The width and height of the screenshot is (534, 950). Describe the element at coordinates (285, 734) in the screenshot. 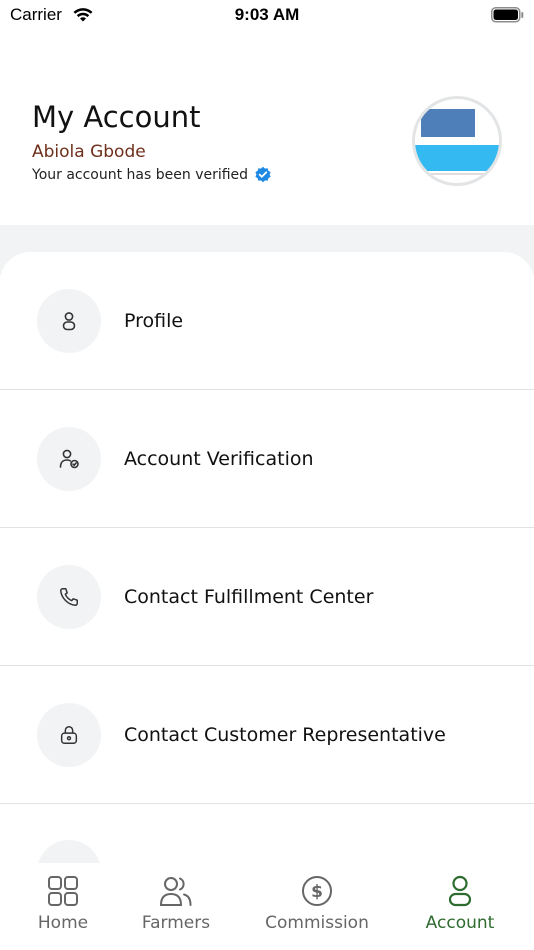

I see `menu-label-contact-customer-representative: Contact Customer Representative` at that location.